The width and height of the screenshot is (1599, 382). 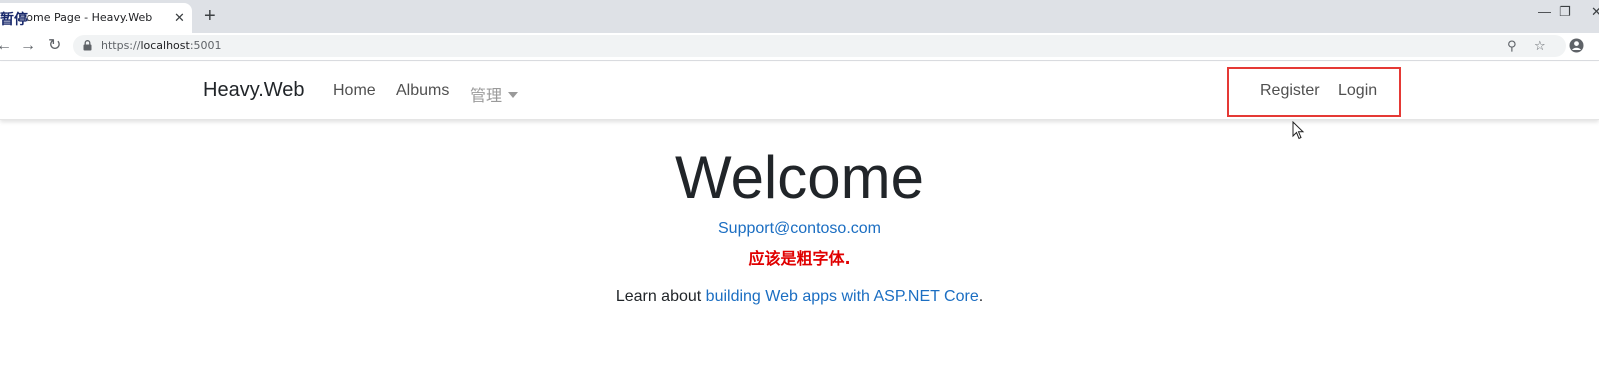 I want to click on support-email-link: Support@contoso.com, so click(x=799, y=229).